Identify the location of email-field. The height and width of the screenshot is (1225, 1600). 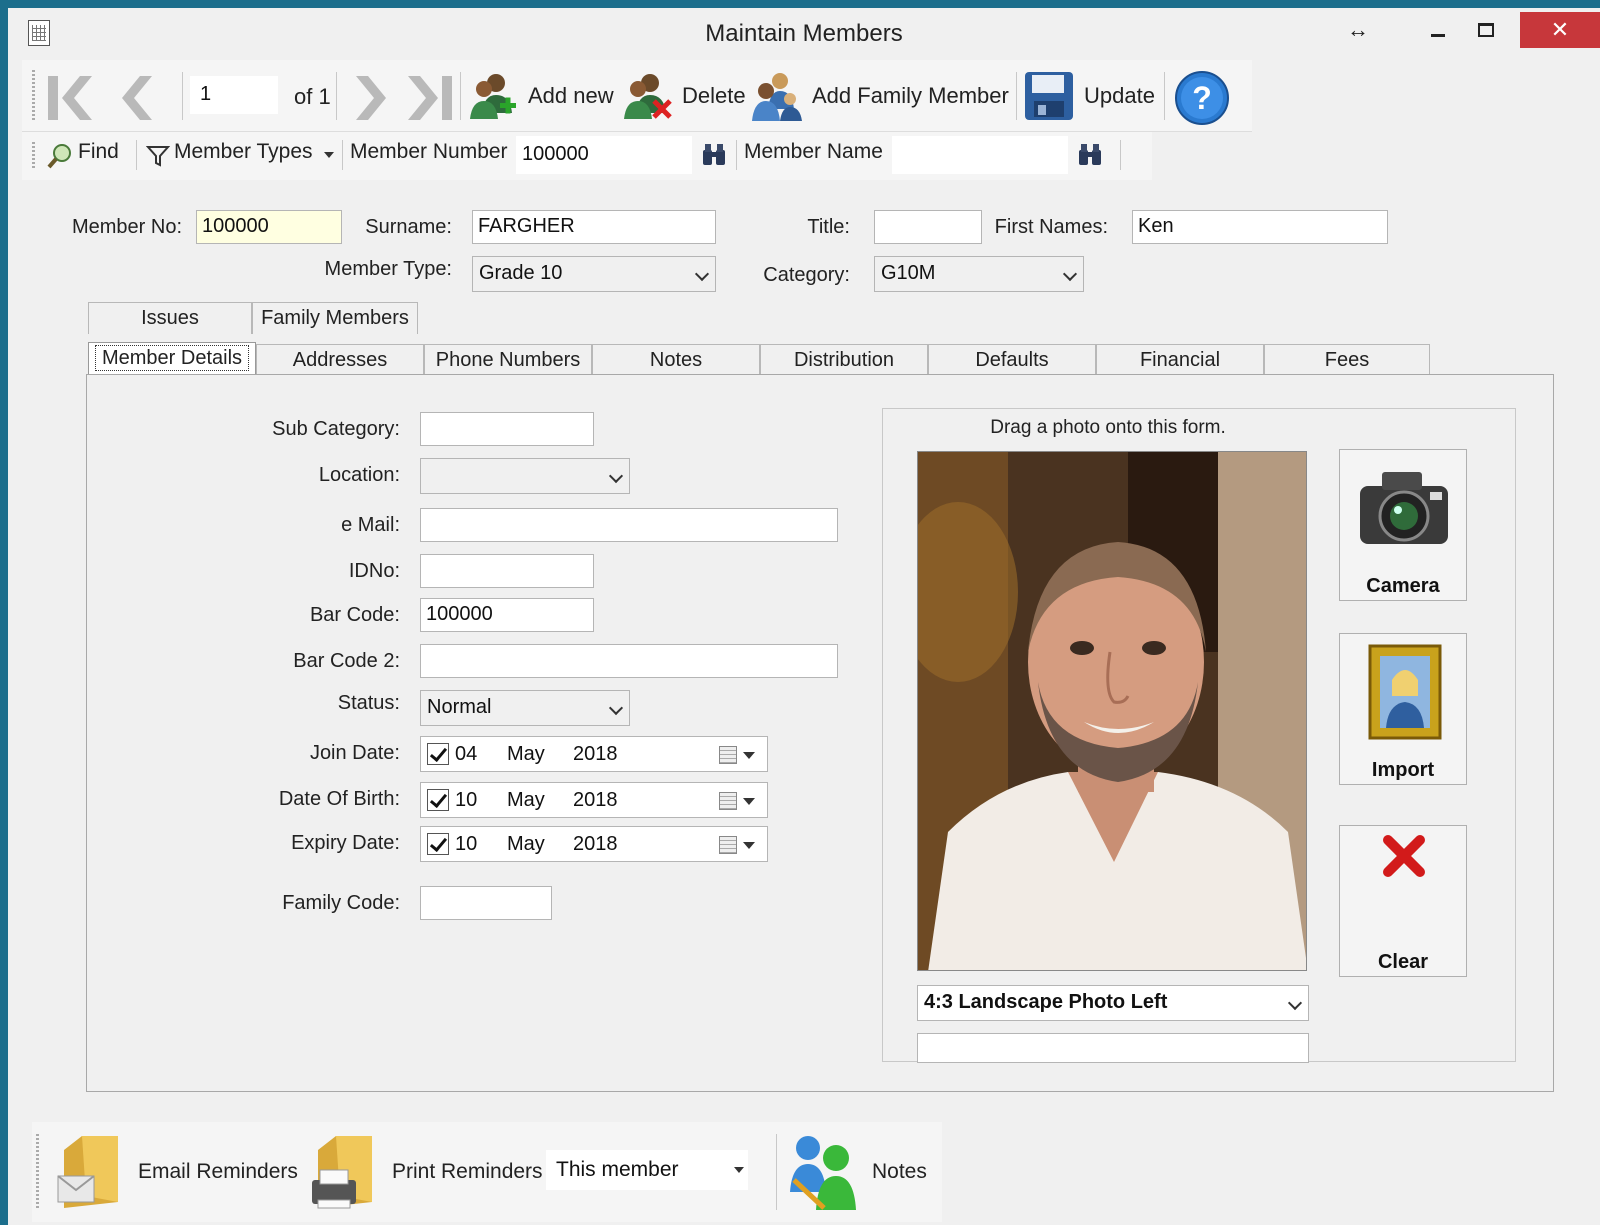
(629, 525).